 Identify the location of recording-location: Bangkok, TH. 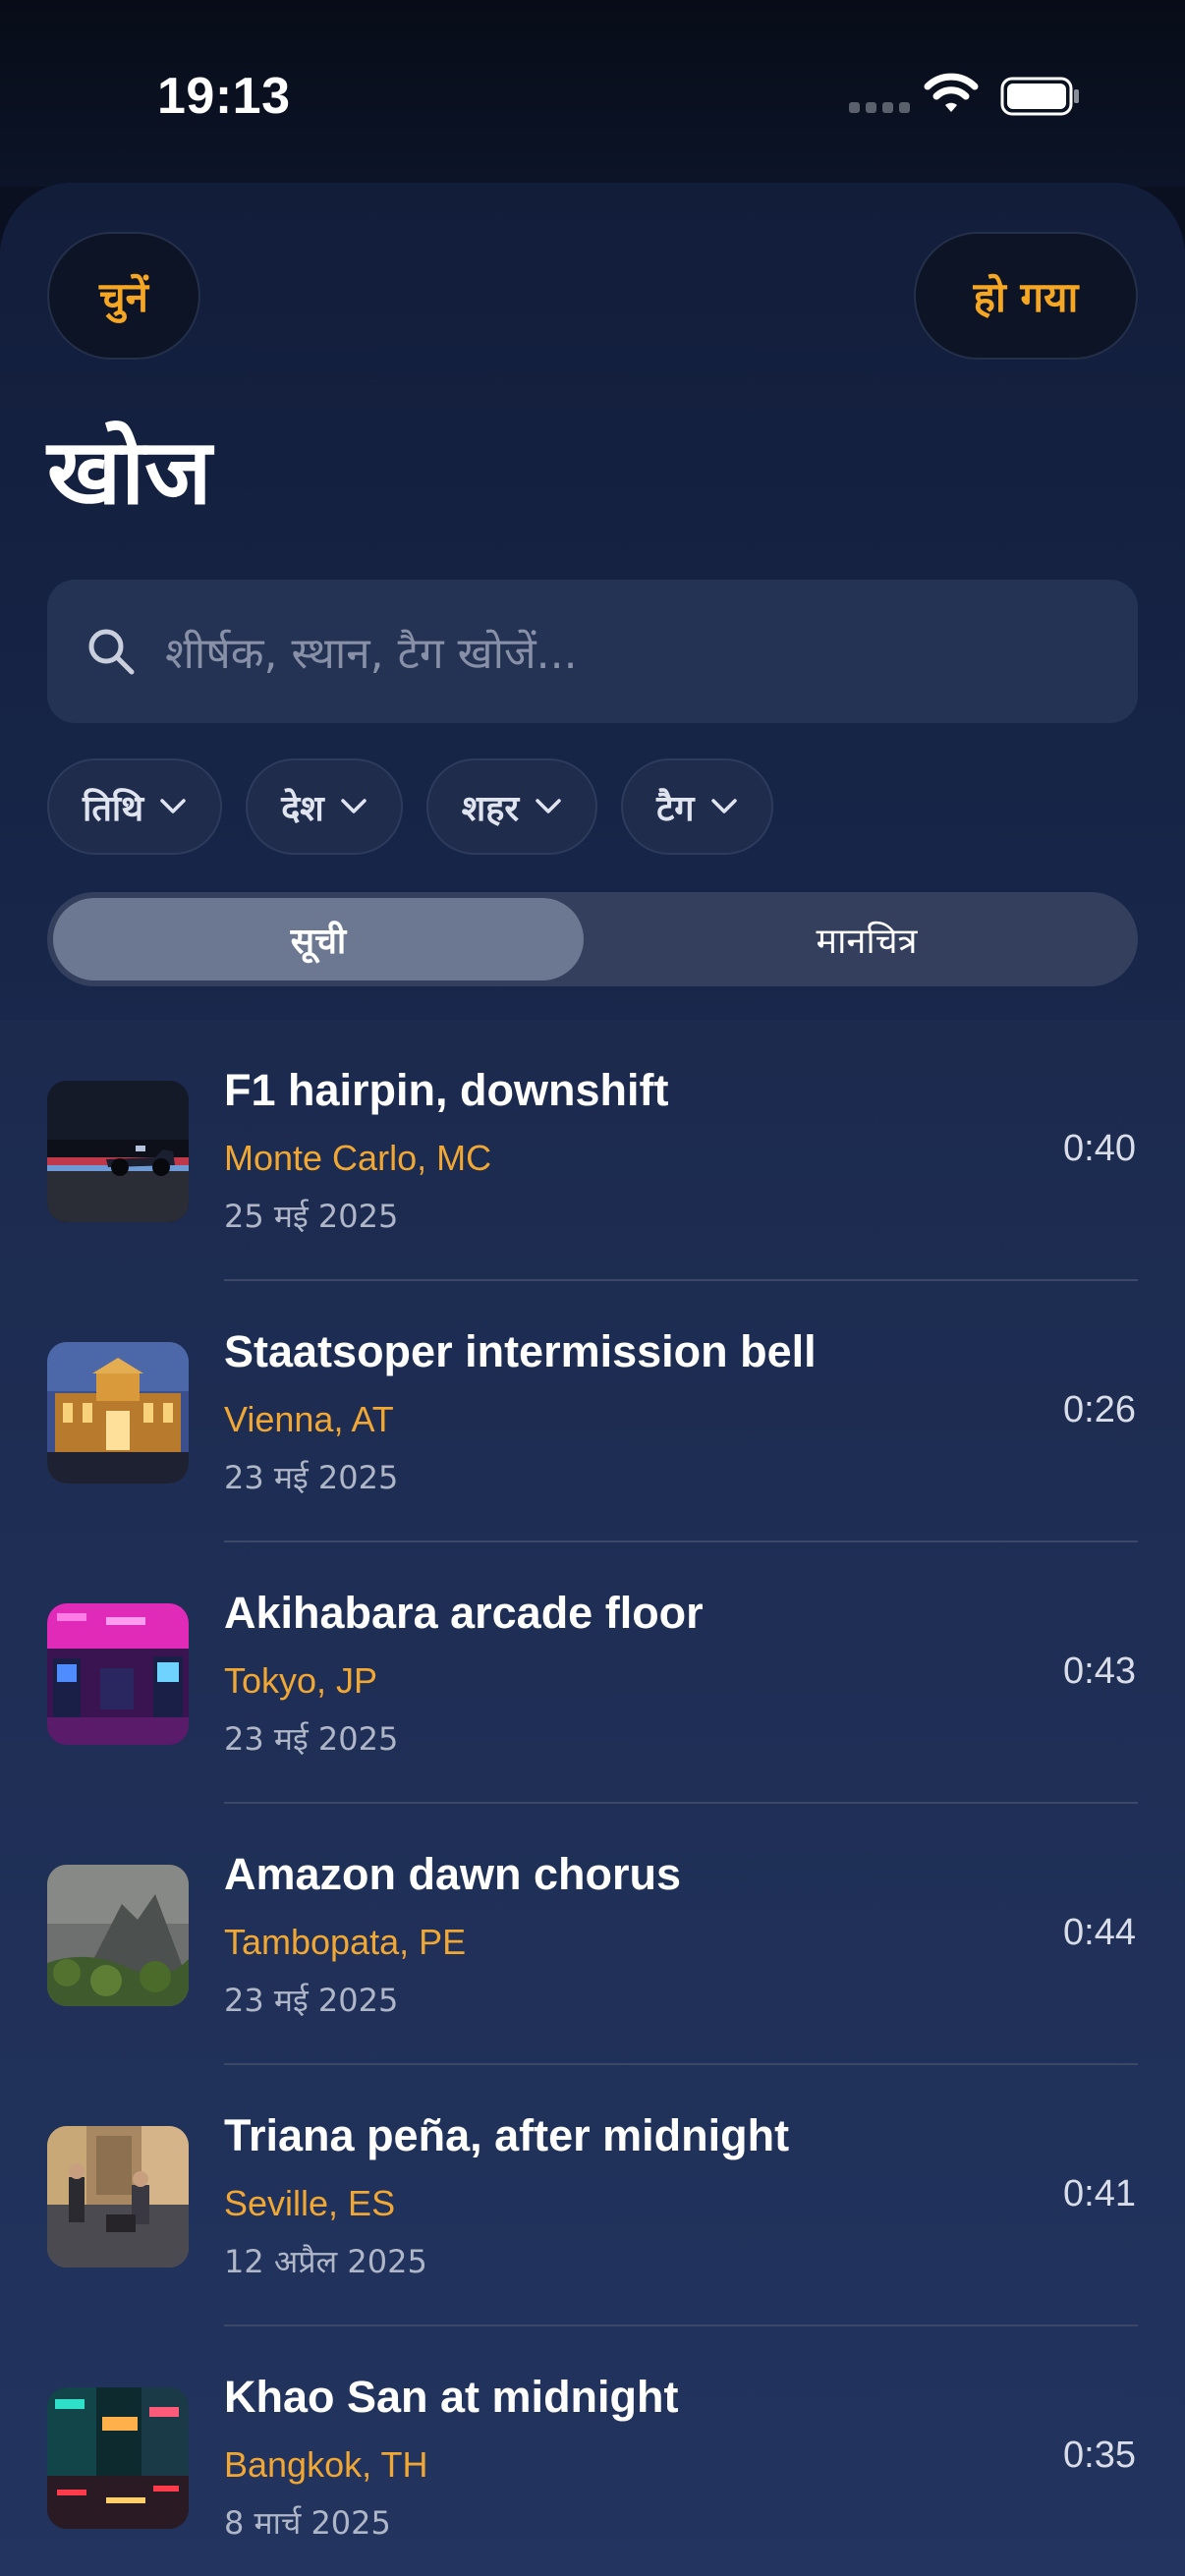
(326, 2464).